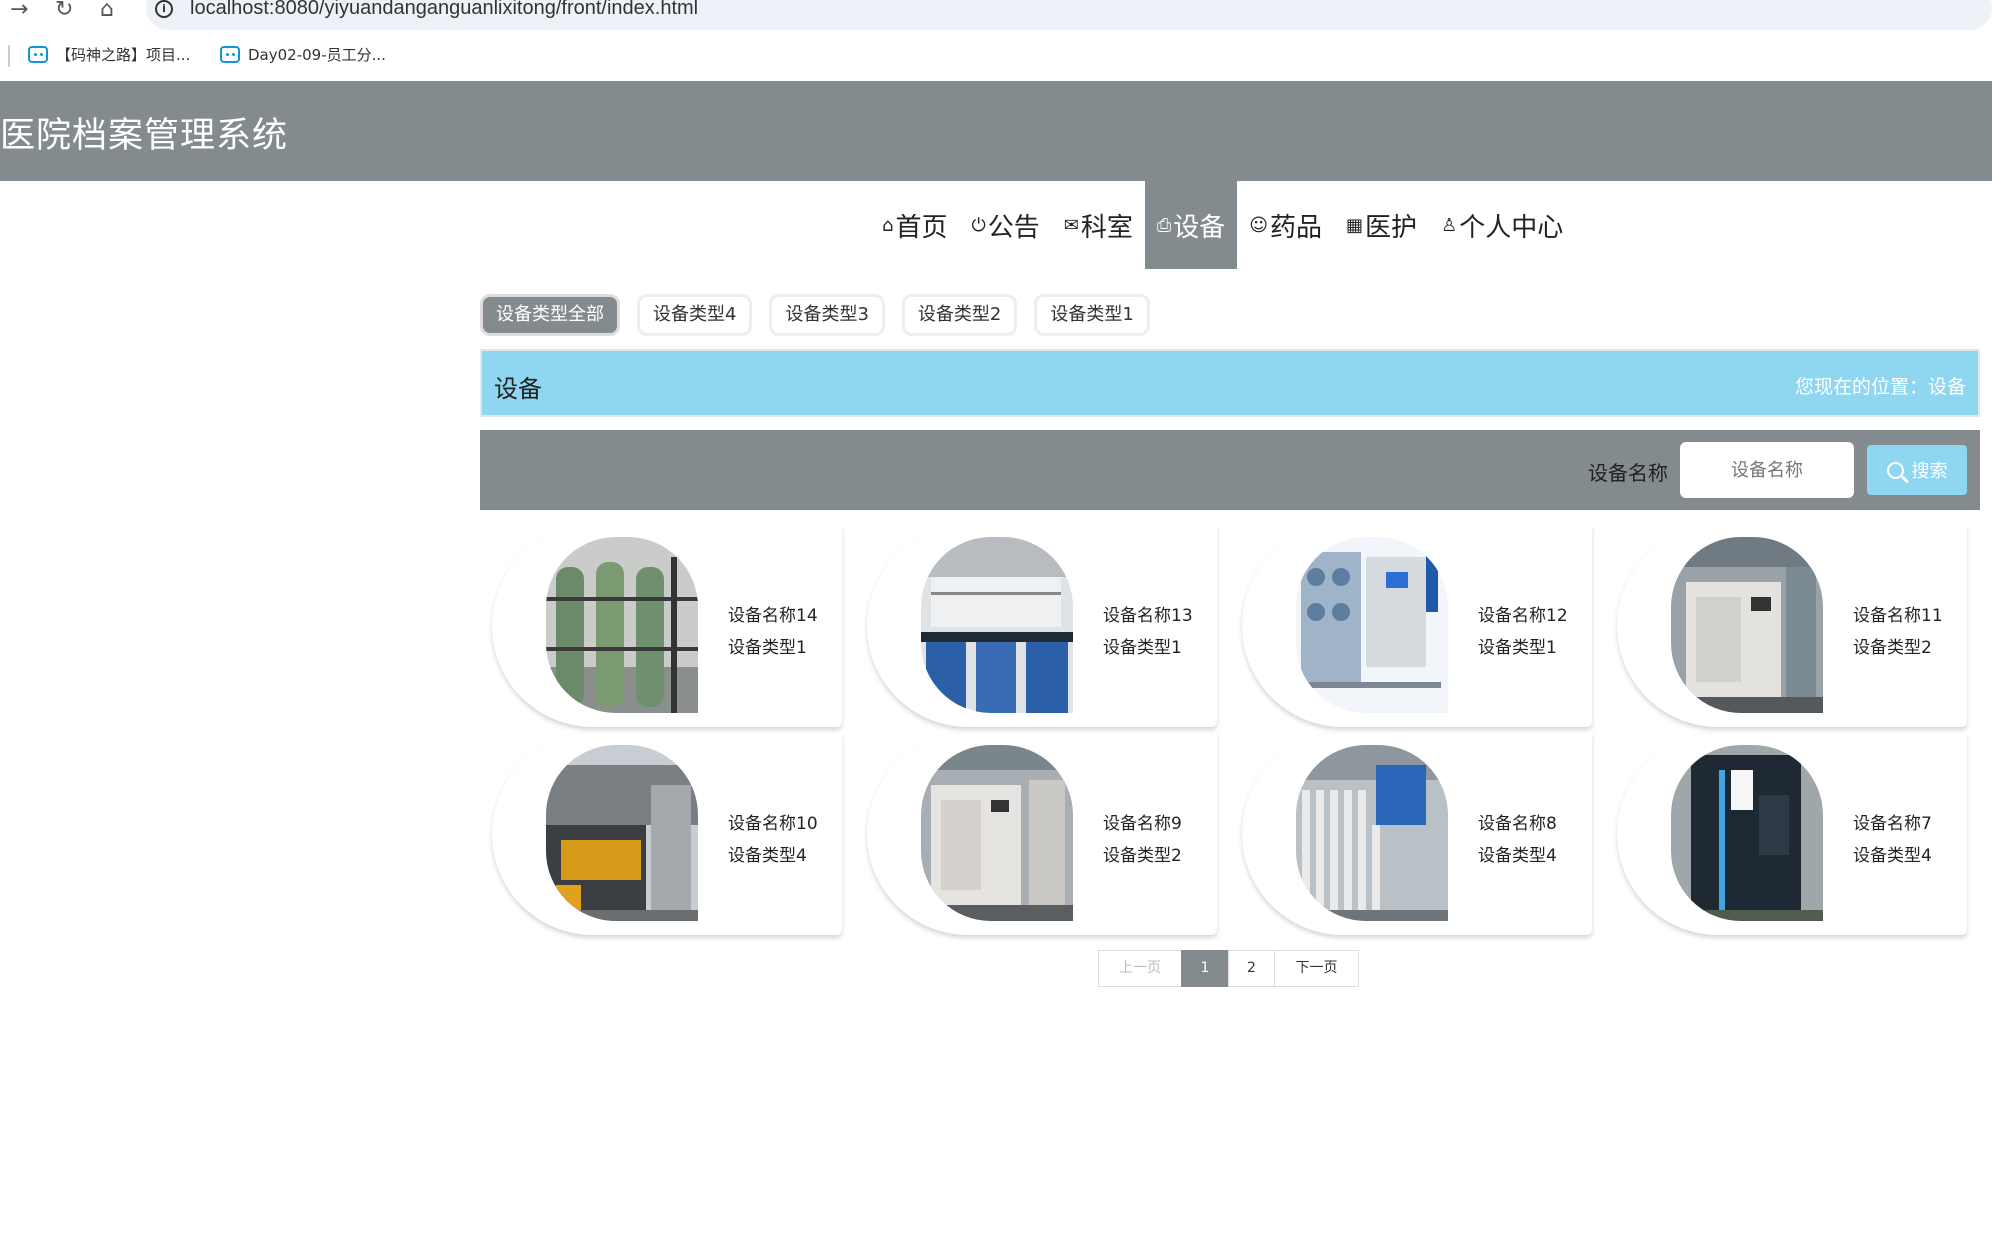 Image resolution: width=1992 pixels, height=1233 pixels. I want to click on page-button-2: 2, so click(1251, 968).